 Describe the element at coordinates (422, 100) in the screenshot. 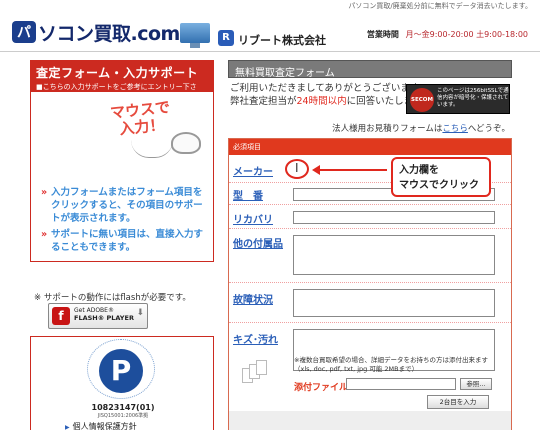

I see `secom-logo-icon: SECOM` at that location.